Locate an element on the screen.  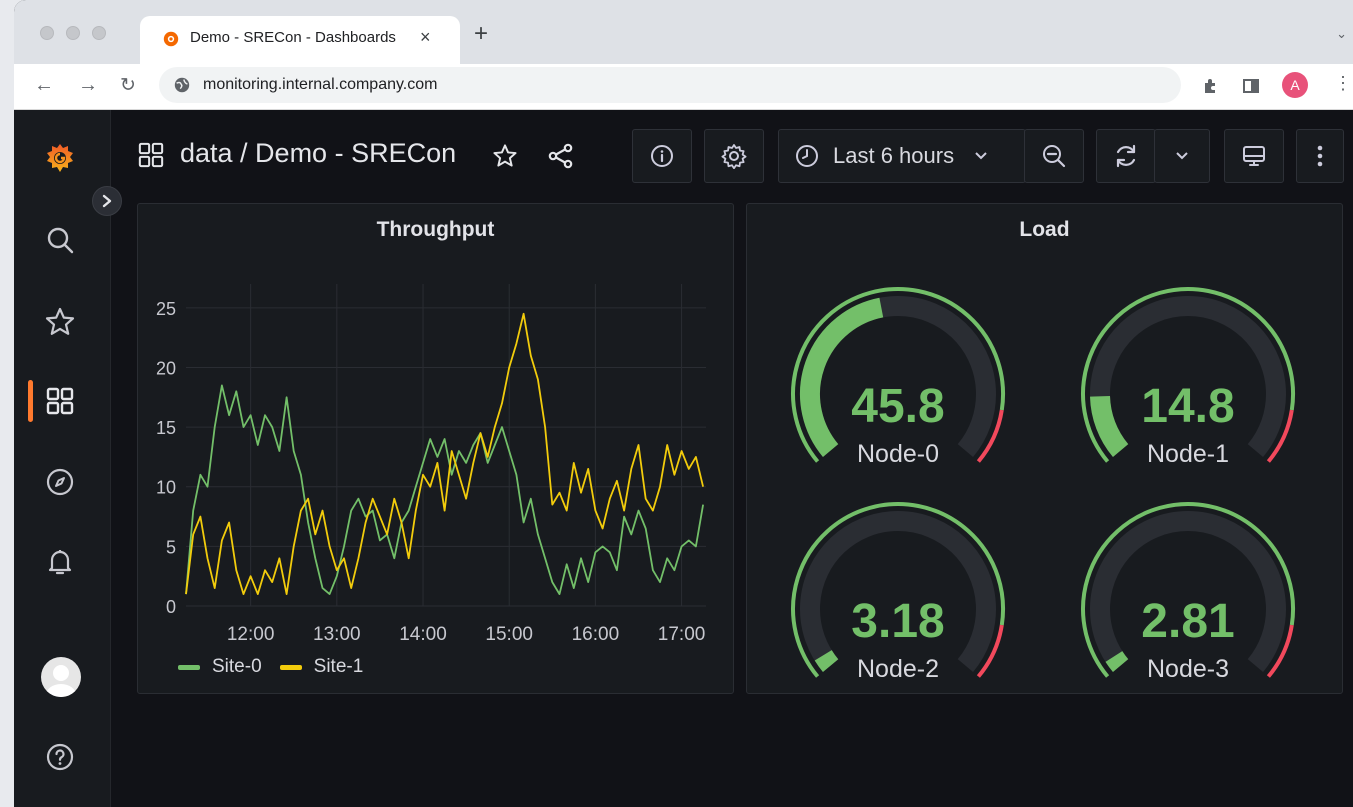
side-panel-icon is located at coordinates (1251, 86).